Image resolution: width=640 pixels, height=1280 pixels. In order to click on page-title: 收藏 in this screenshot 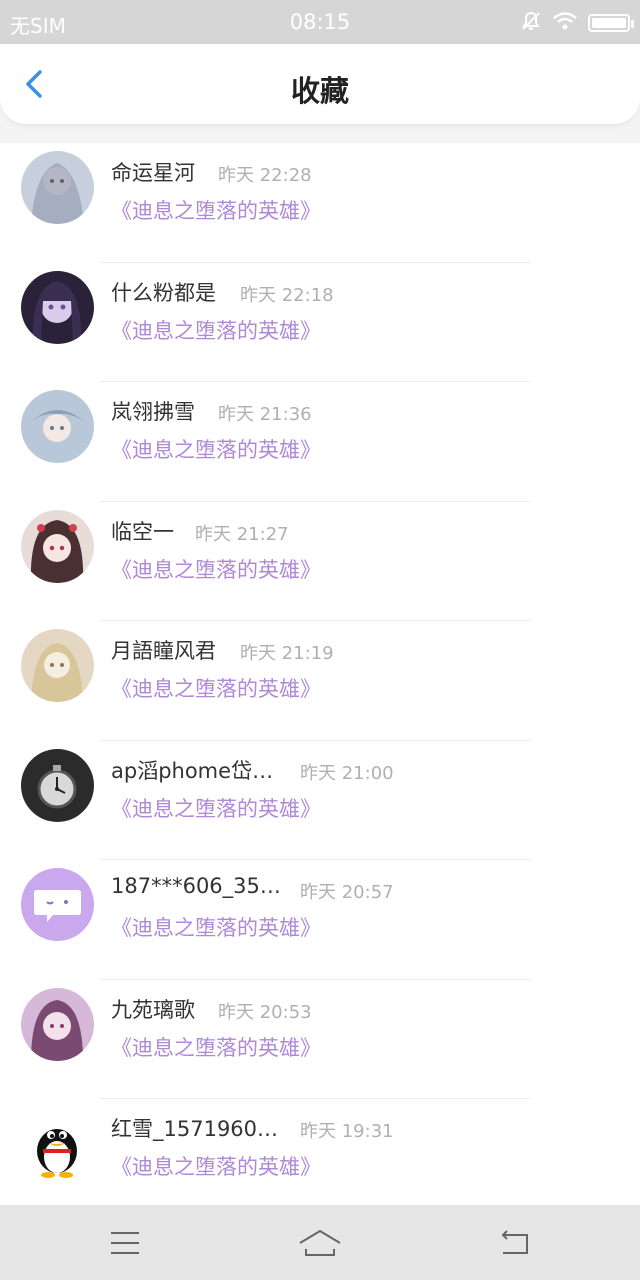, I will do `click(319, 91)`.